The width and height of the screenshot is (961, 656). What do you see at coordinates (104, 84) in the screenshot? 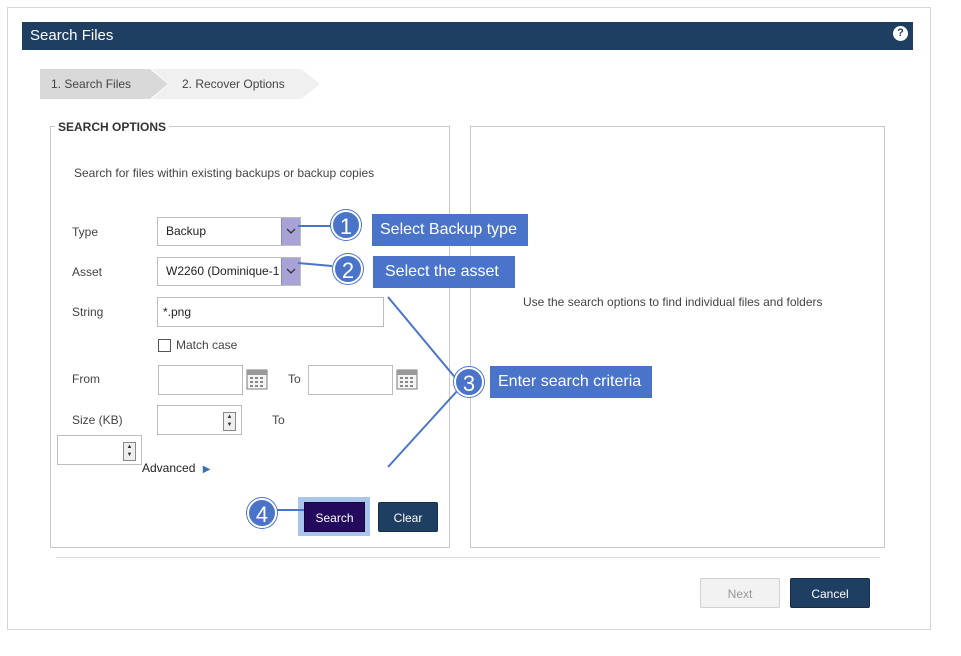
I see `step-search-files: 1. Search Files` at bounding box center [104, 84].